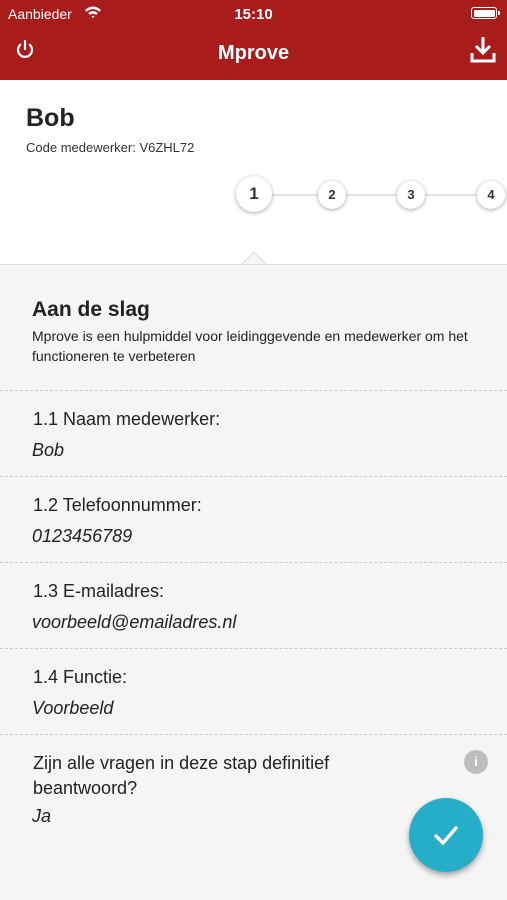 This screenshot has width=507, height=900. Describe the element at coordinates (253, 433) in the screenshot. I see `question-item: 1.1 Naam medewerker: Bob` at that location.